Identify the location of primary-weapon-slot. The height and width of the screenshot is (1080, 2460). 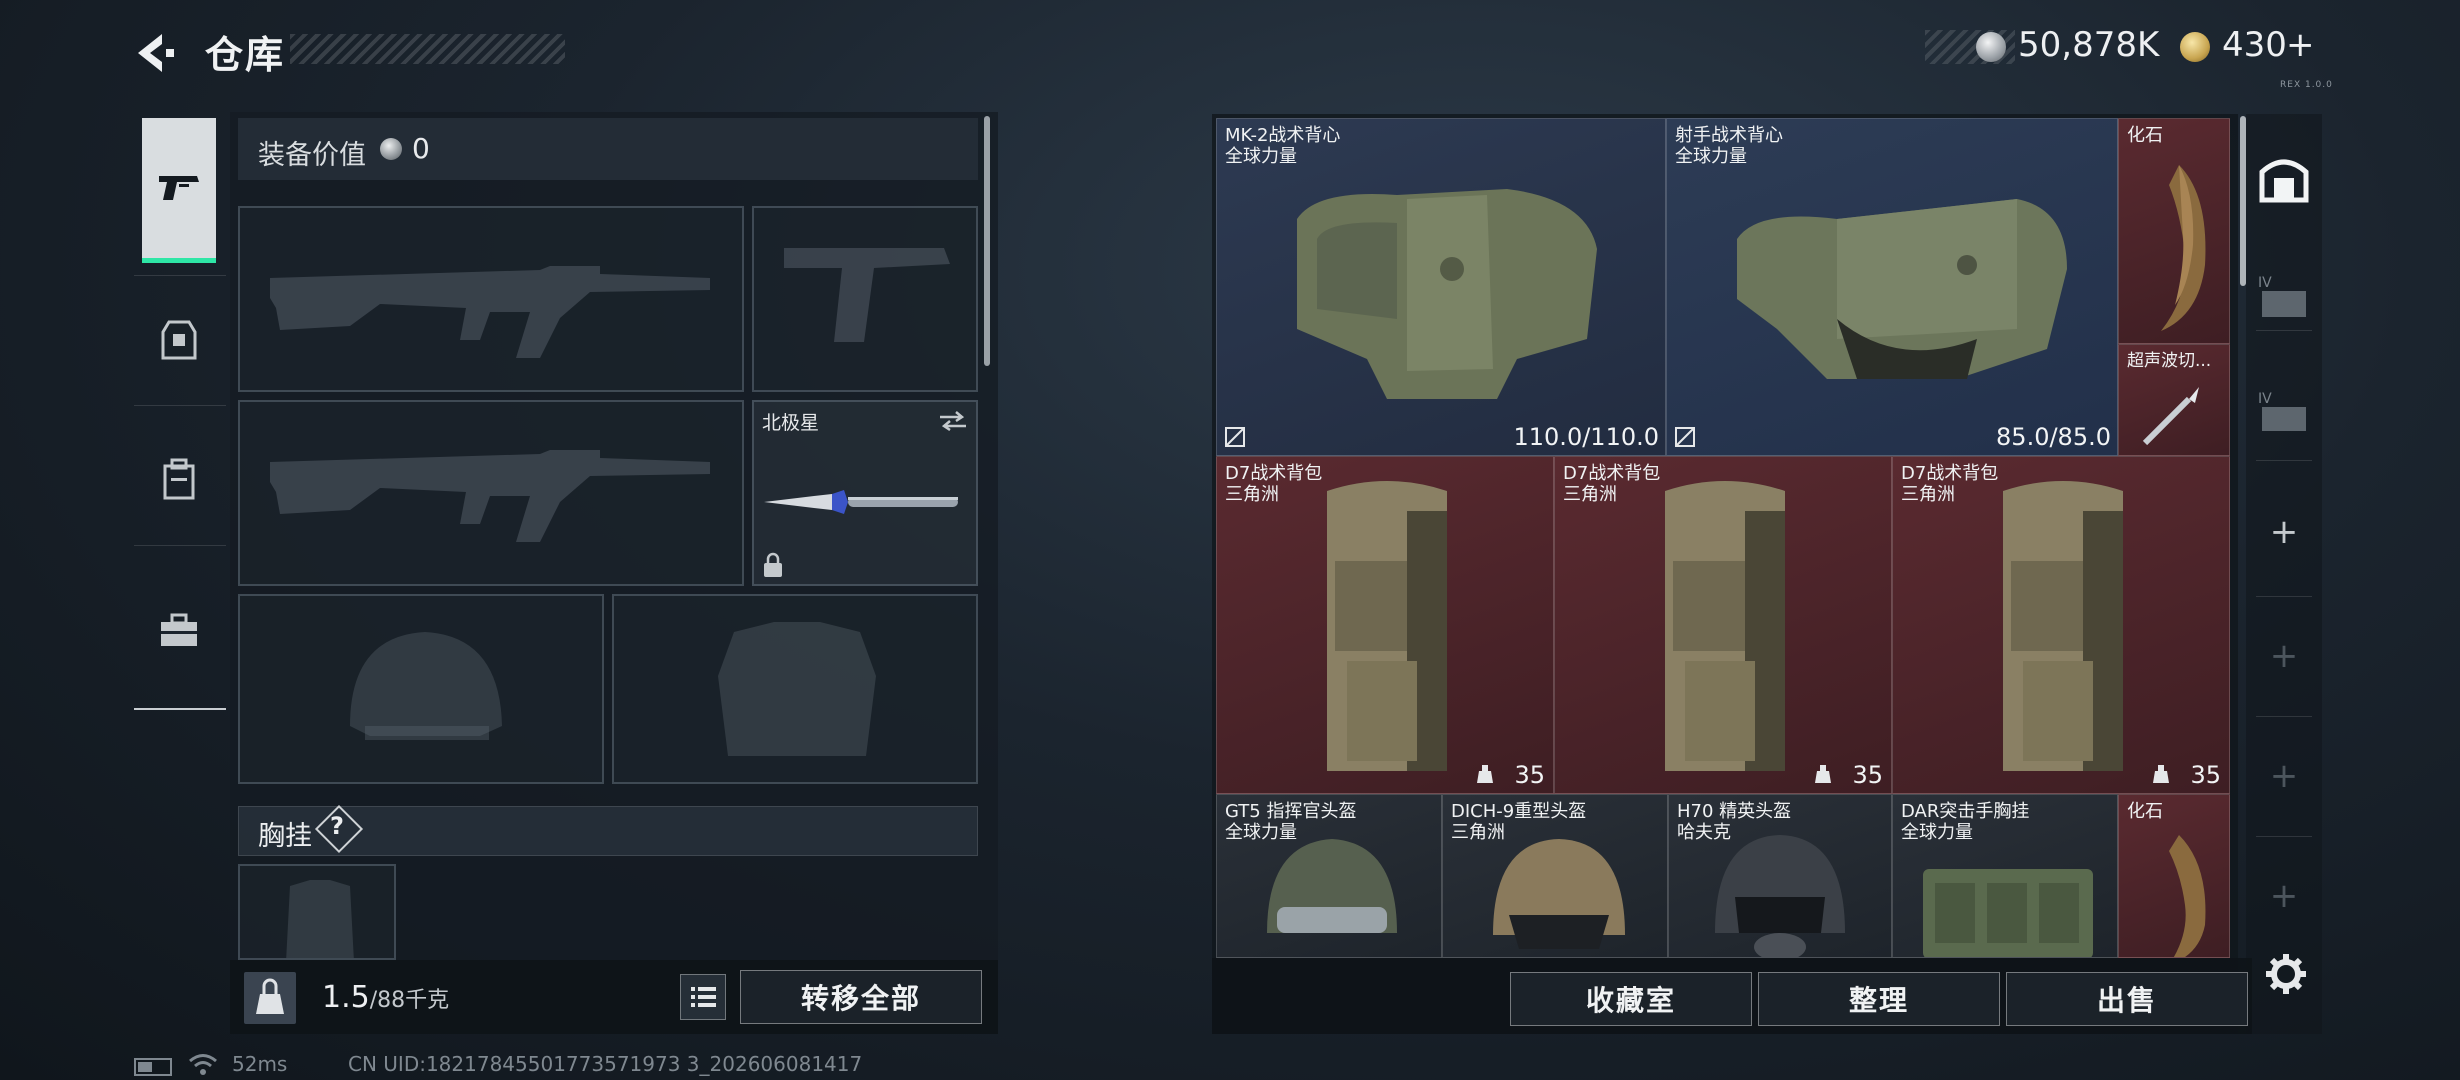
(491, 299).